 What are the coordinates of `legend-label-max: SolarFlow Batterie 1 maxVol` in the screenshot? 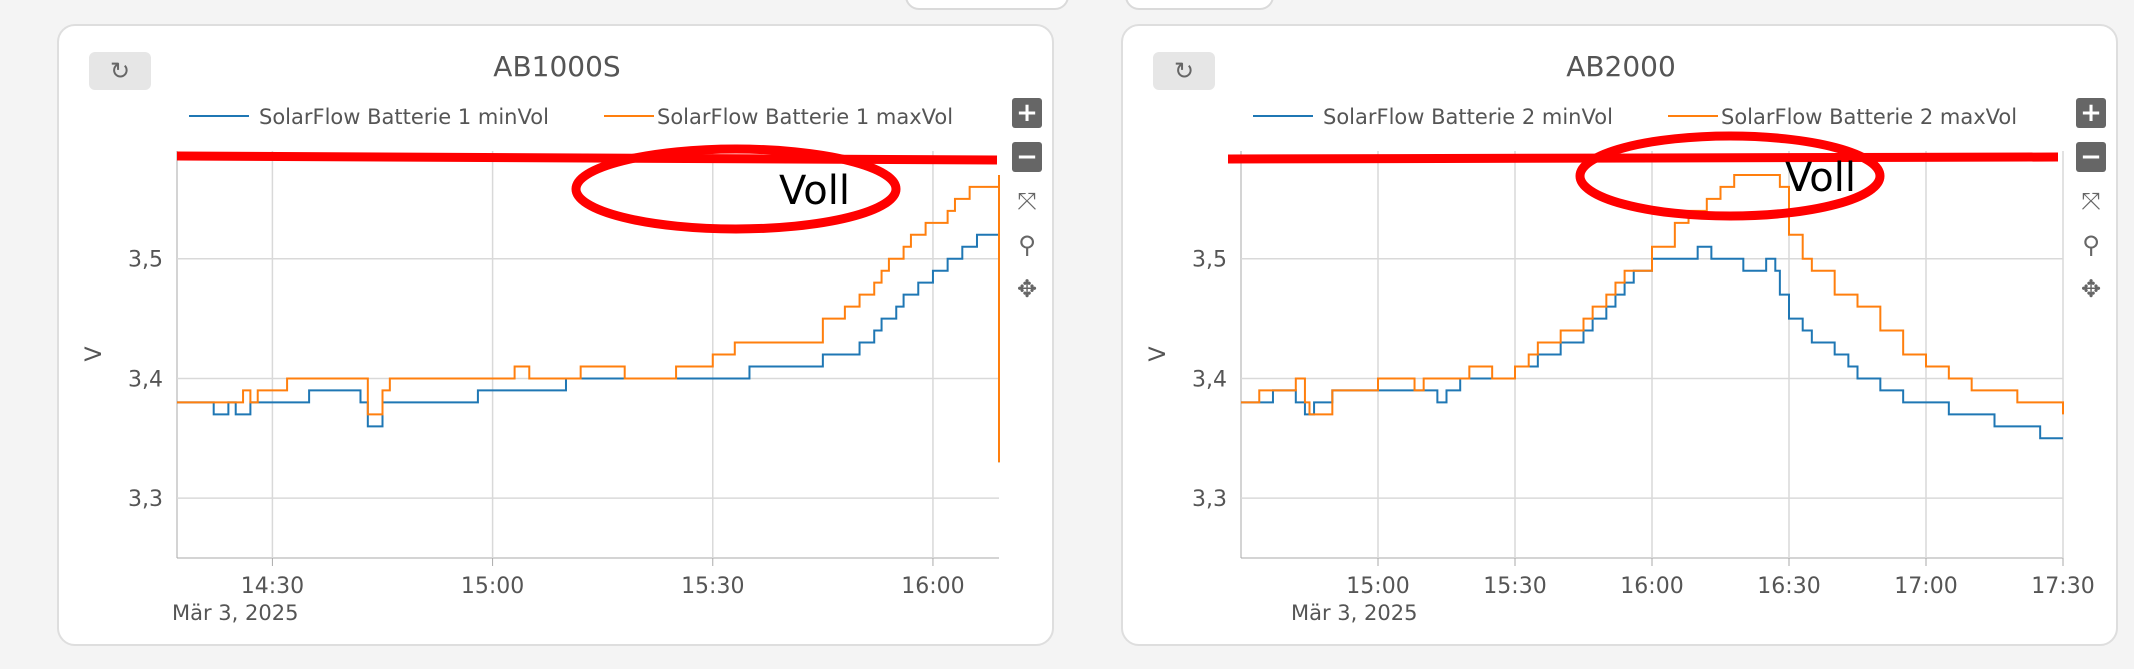 It's located at (805, 117).